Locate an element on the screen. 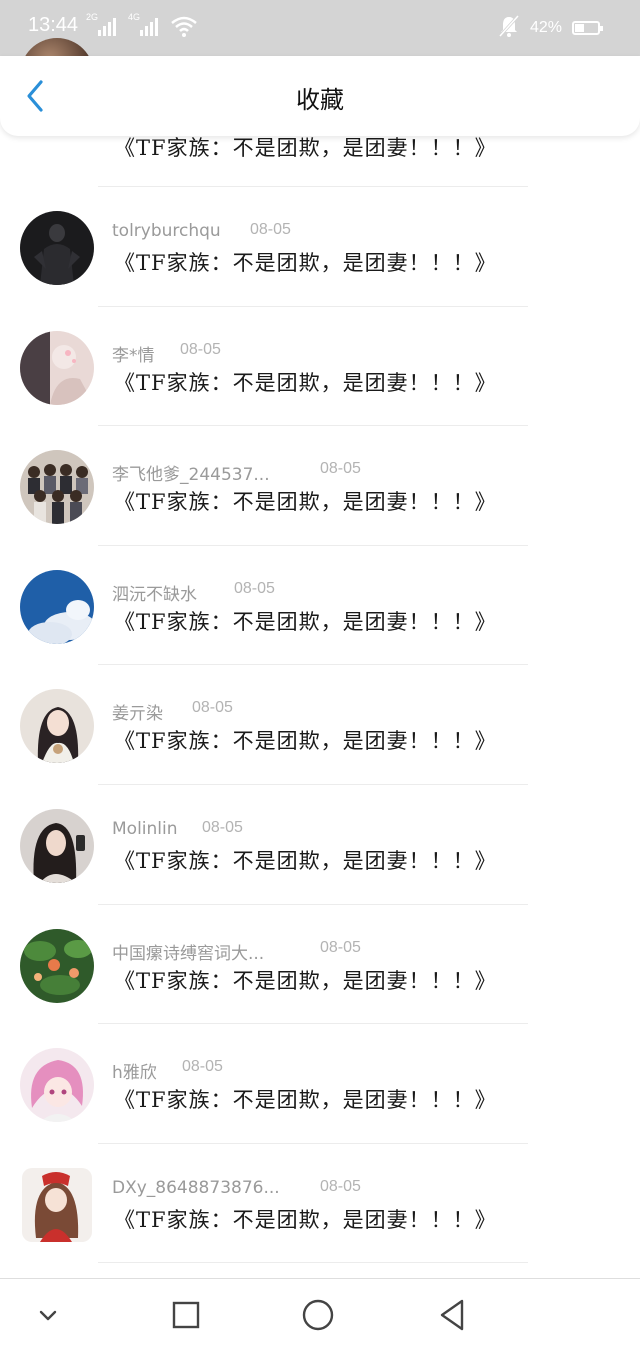 The height and width of the screenshot is (1352, 640). chevron-down-icon is located at coordinates (48, 1315).